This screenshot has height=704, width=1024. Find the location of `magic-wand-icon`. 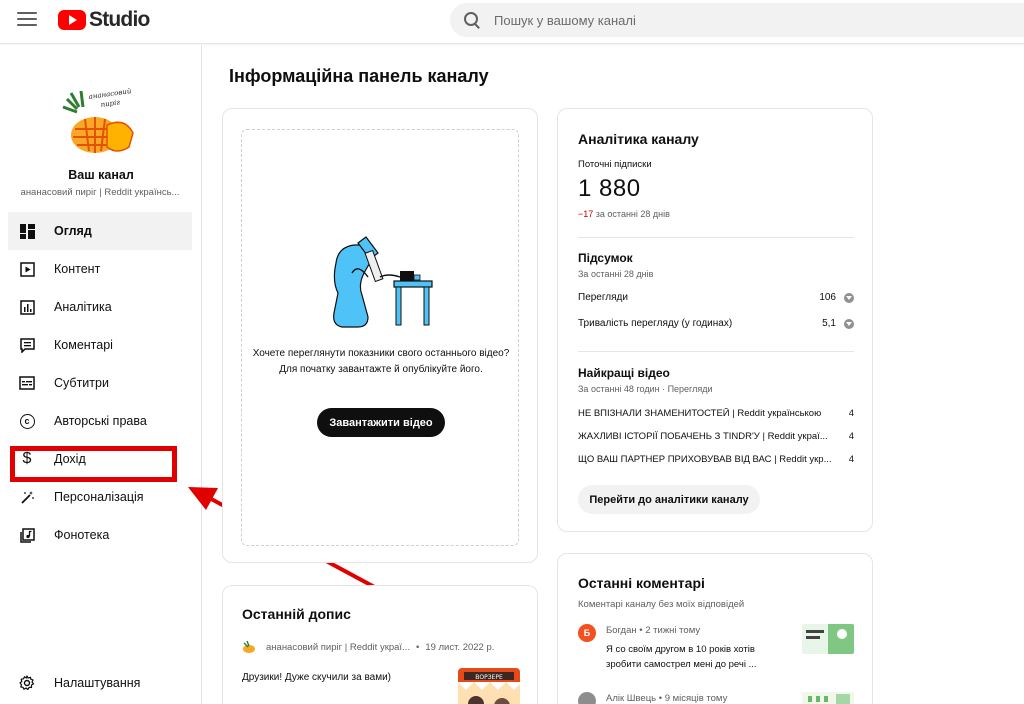

magic-wand-icon is located at coordinates (27, 497).